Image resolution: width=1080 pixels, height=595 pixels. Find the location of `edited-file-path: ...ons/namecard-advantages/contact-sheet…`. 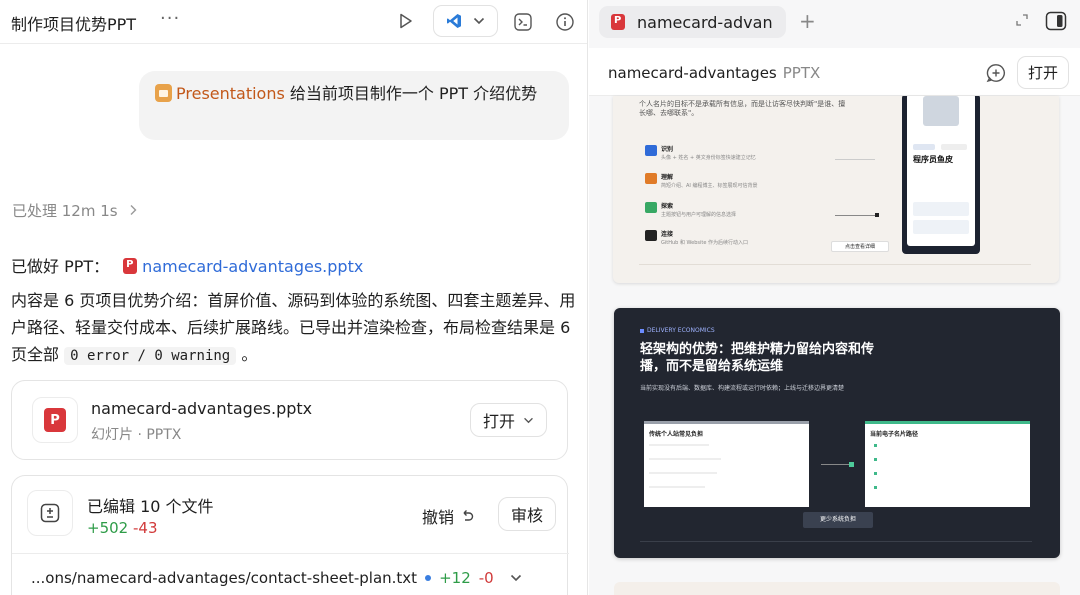

edited-file-path: ...ons/namecard-advantages/contact-sheet… is located at coordinates (224, 578).